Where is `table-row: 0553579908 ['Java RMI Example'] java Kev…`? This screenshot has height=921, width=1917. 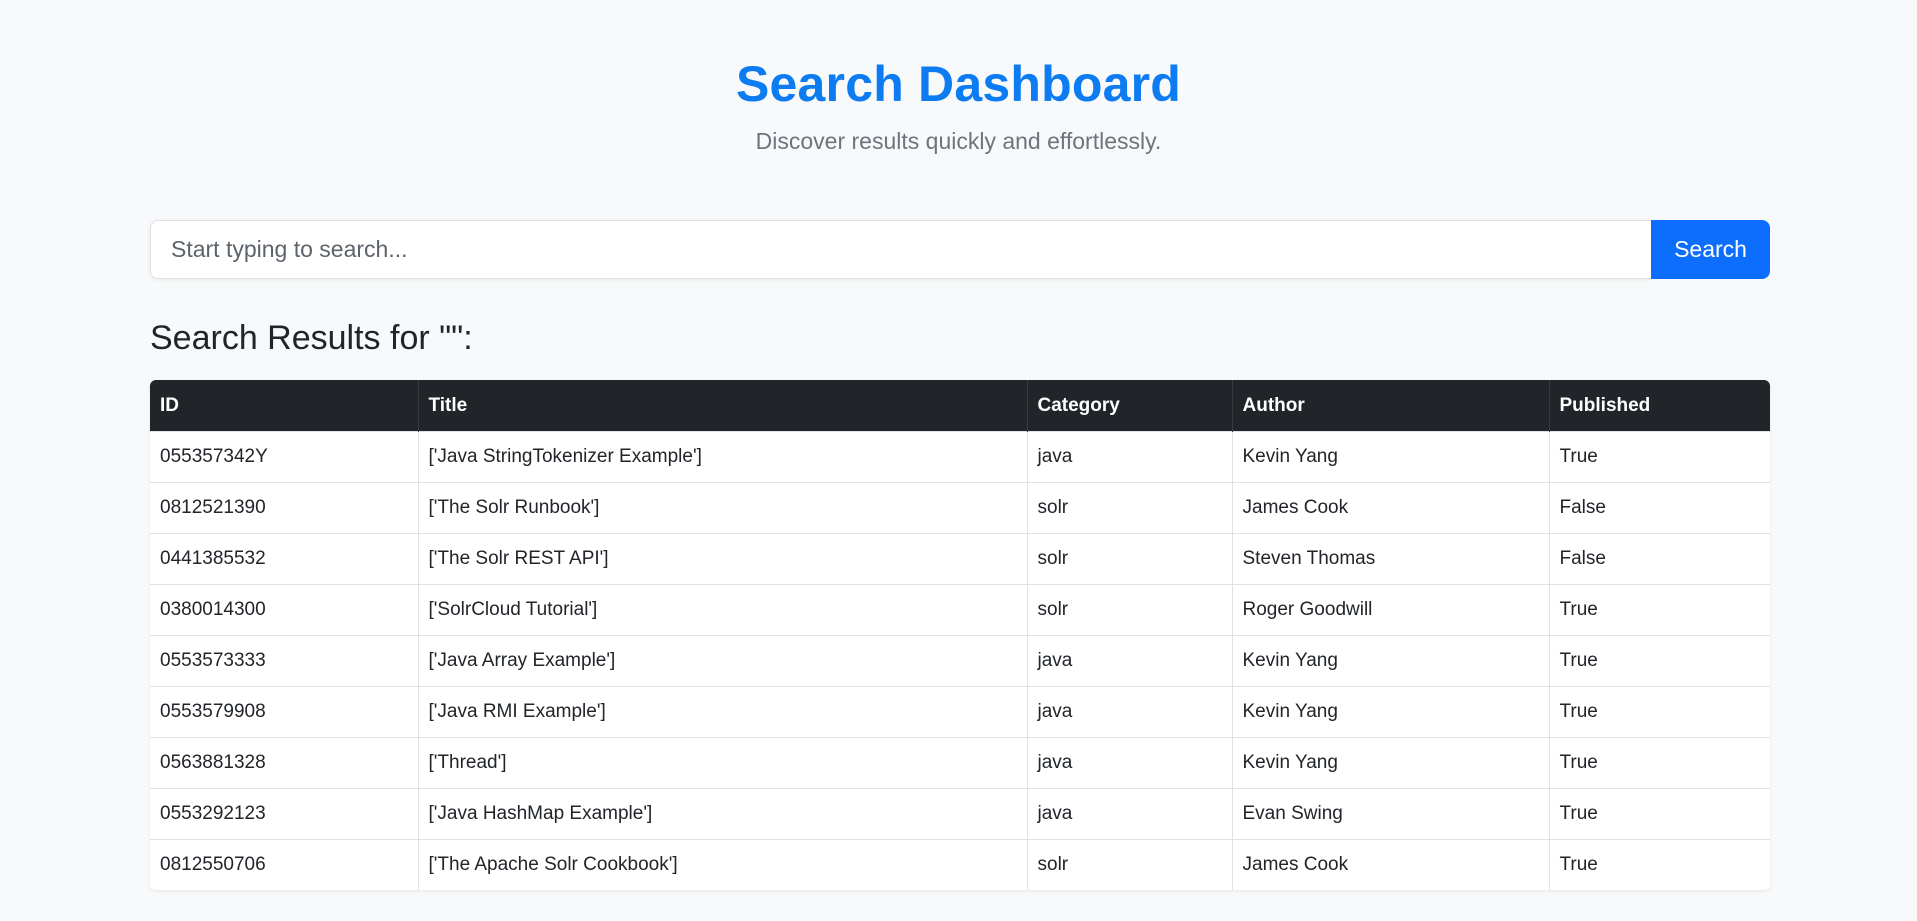
table-row: 0553579908 ['Java RMI Example'] java Kev… is located at coordinates (960, 712).